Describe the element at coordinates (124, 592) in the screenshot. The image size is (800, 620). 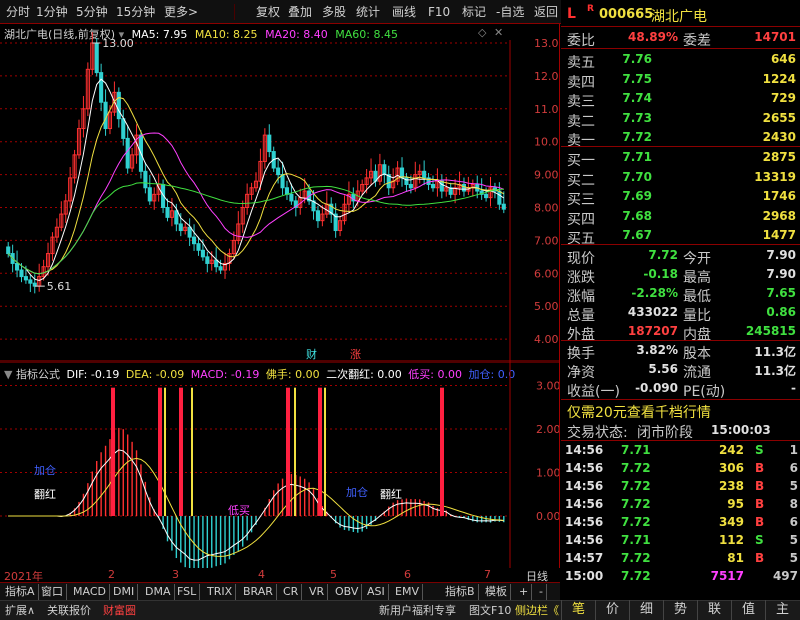
I see `tab-dmi: DMI` at that location.